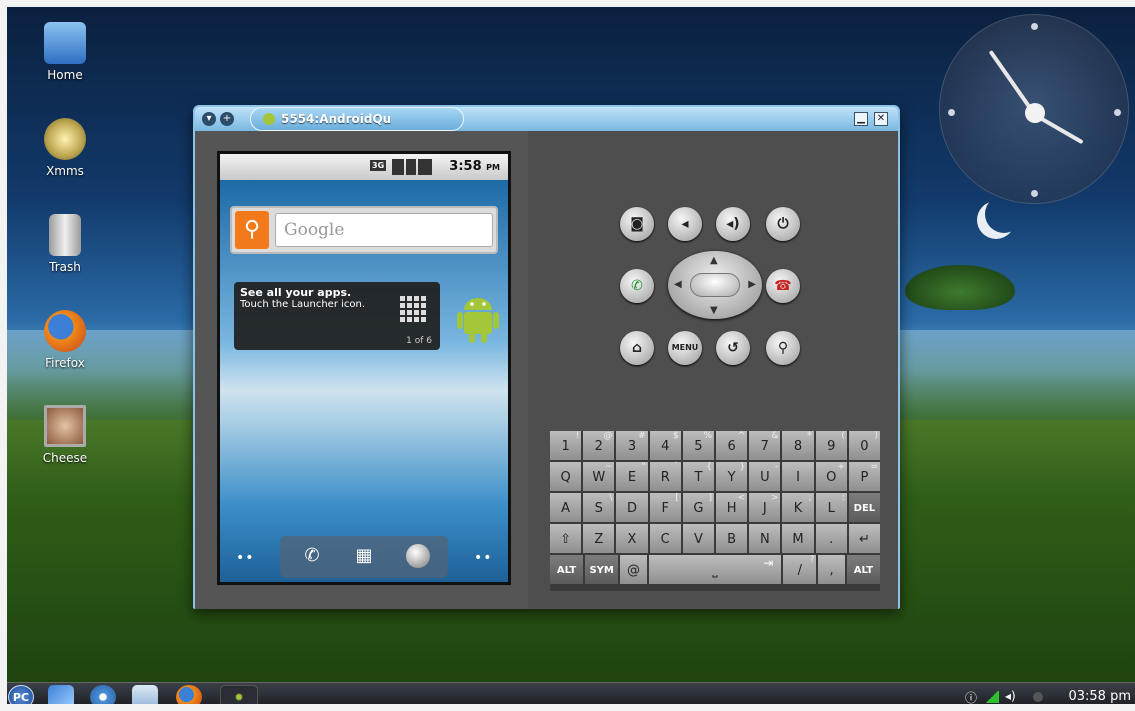  What do you see at coordinates (864, 507) in the screenshot?
I see `key-row3-9: DEL` at bounding box center [864, 507].